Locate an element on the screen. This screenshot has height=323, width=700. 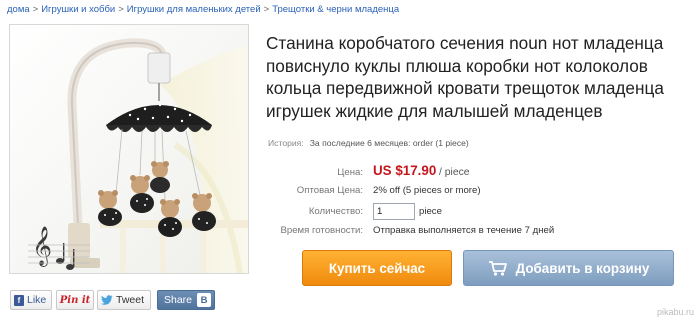
quantity-label: Количество: is located at coordinates (335, 211).